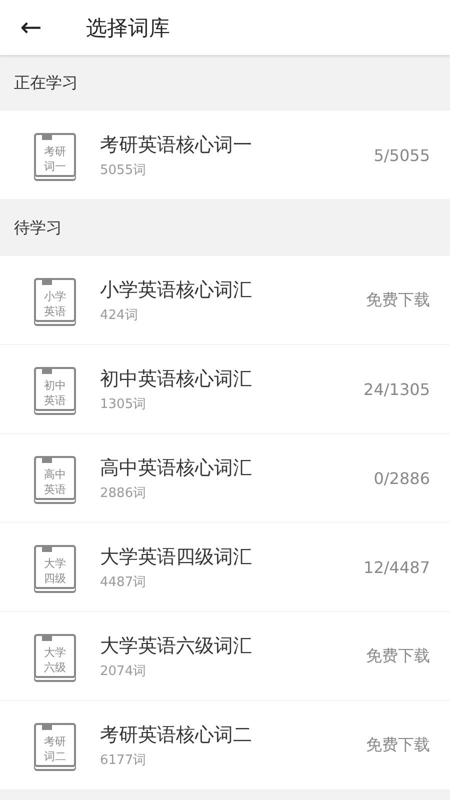 Image resolution: width=450 pixels, height=800 pixels. What do you see at coordinates (176, 646) in the screenshot?
I see `wordbook-name: 大学英语六级词汇` at bounding box center [176, 646].